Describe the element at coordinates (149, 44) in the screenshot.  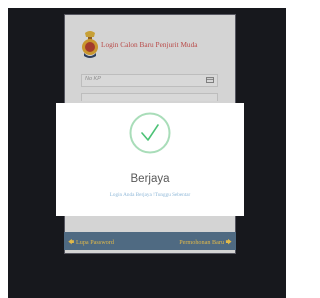
I see `login-title: Login Calon Baru Penjurit Muda` at that location.